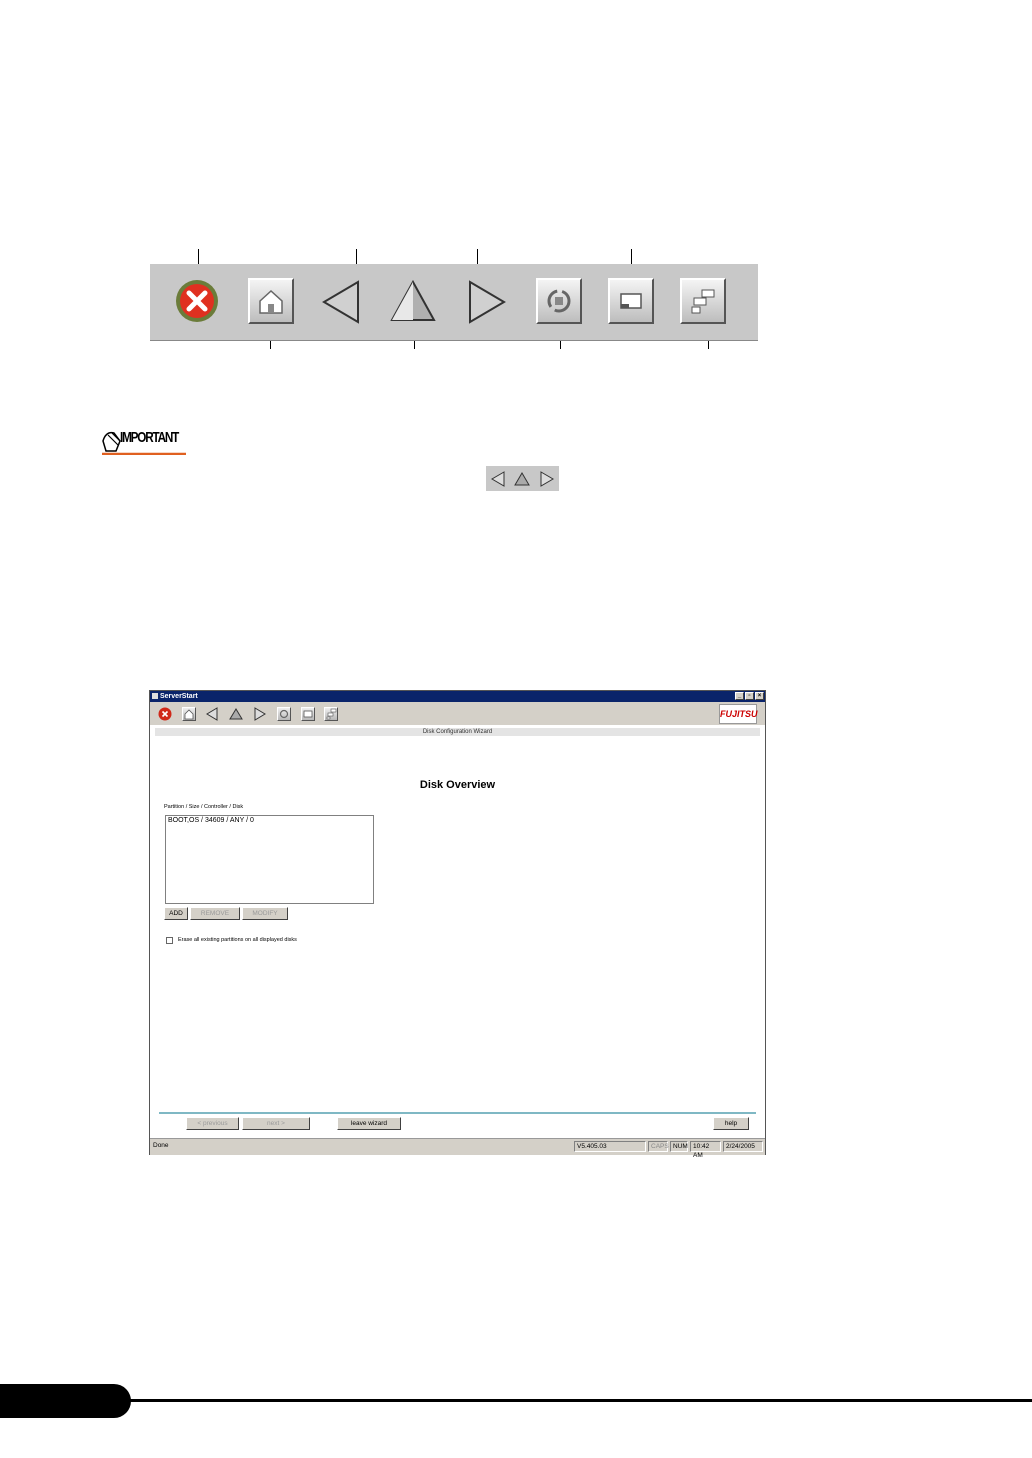 Image resolution: width=1032 pixels, height=1458 pixels. I want to click on restore-button: ▫, so click(749, 696).